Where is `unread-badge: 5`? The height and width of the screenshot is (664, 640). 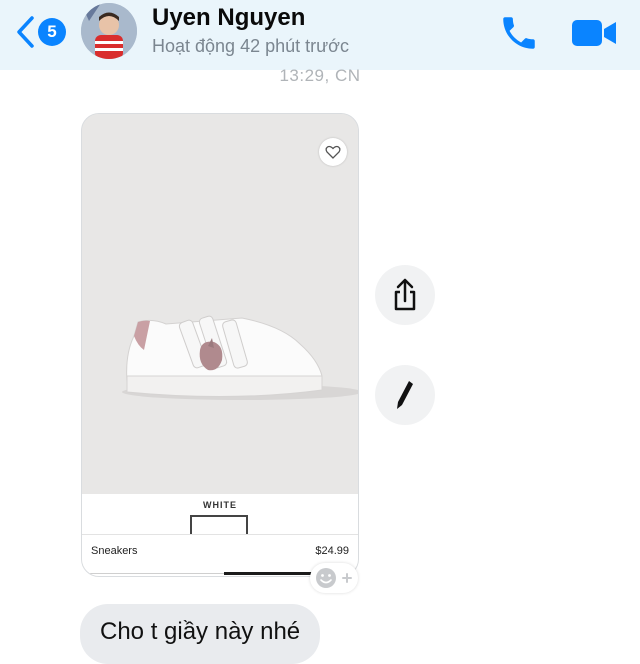
unread-badge: 5 is located at coordinates (52, 32).